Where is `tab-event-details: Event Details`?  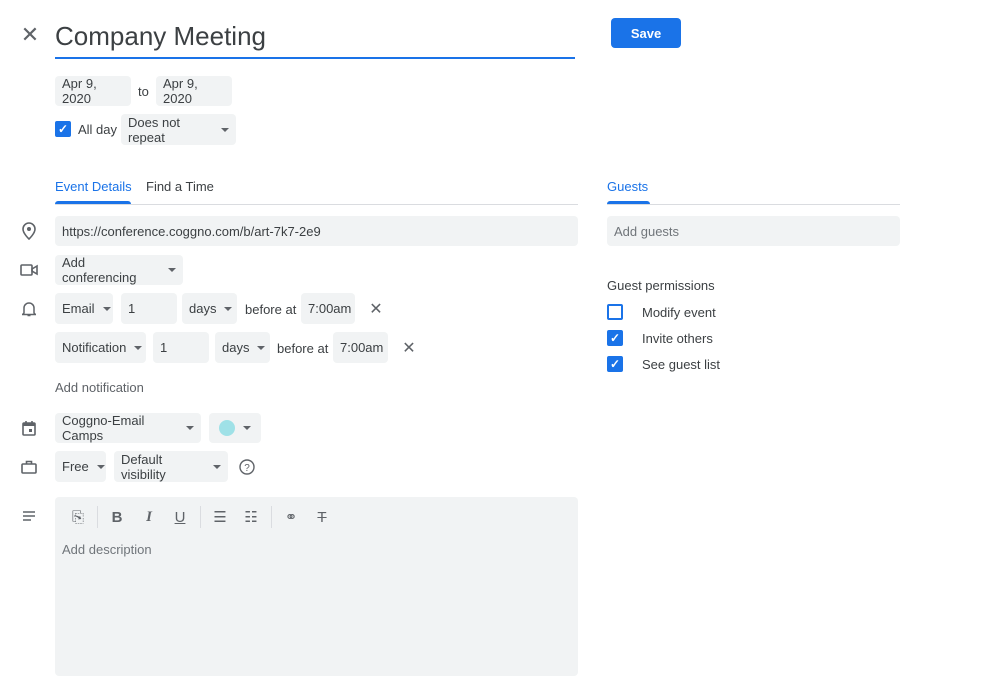 tab-event-details: Event Details is located at coordinates (93, 186).